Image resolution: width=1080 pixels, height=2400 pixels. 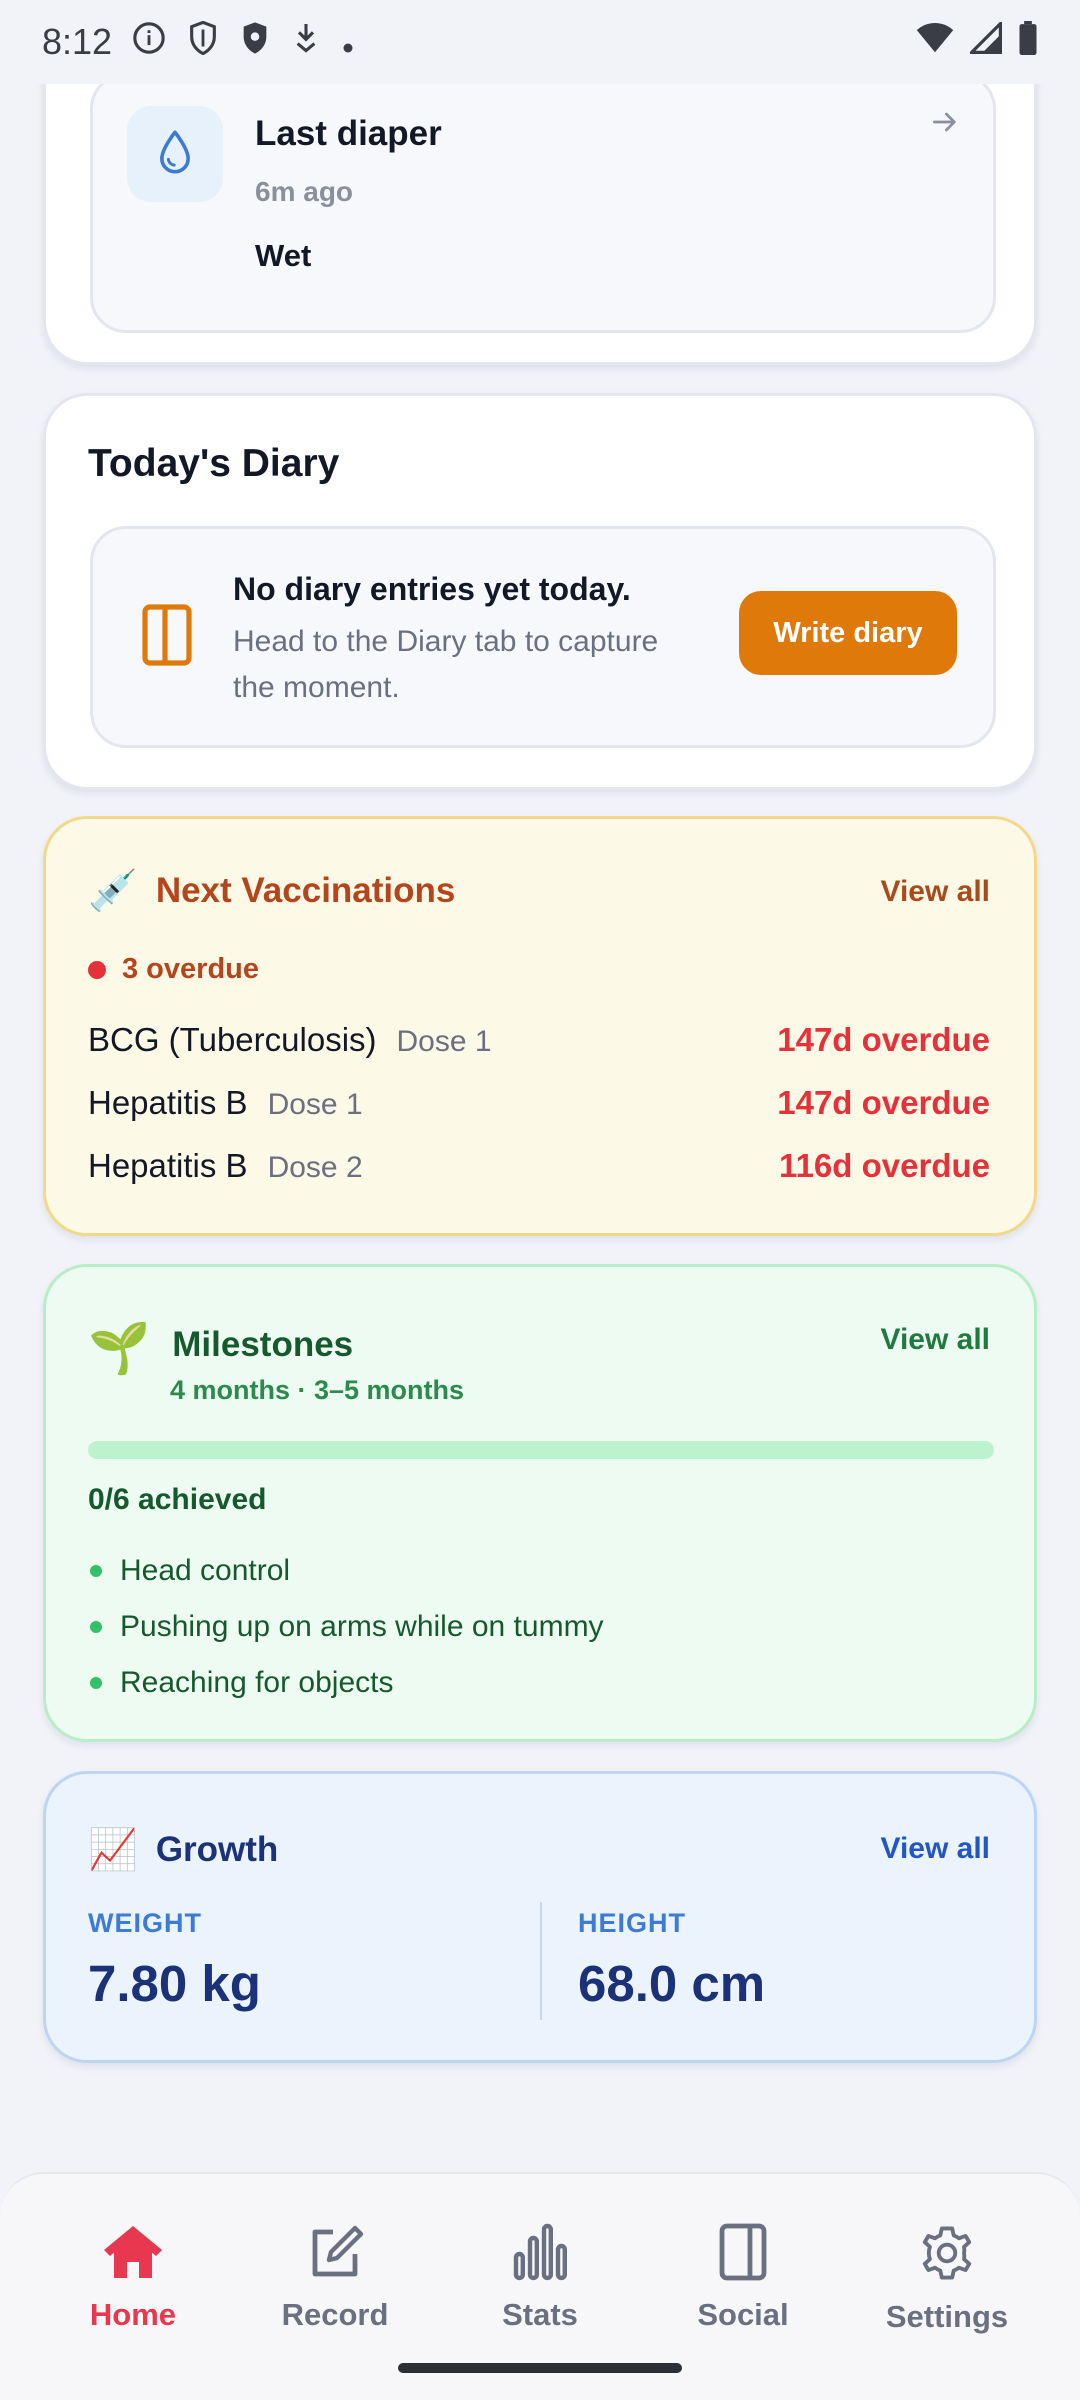 I want to click on milestone-label: Head control, so click(x=205, y=1570).